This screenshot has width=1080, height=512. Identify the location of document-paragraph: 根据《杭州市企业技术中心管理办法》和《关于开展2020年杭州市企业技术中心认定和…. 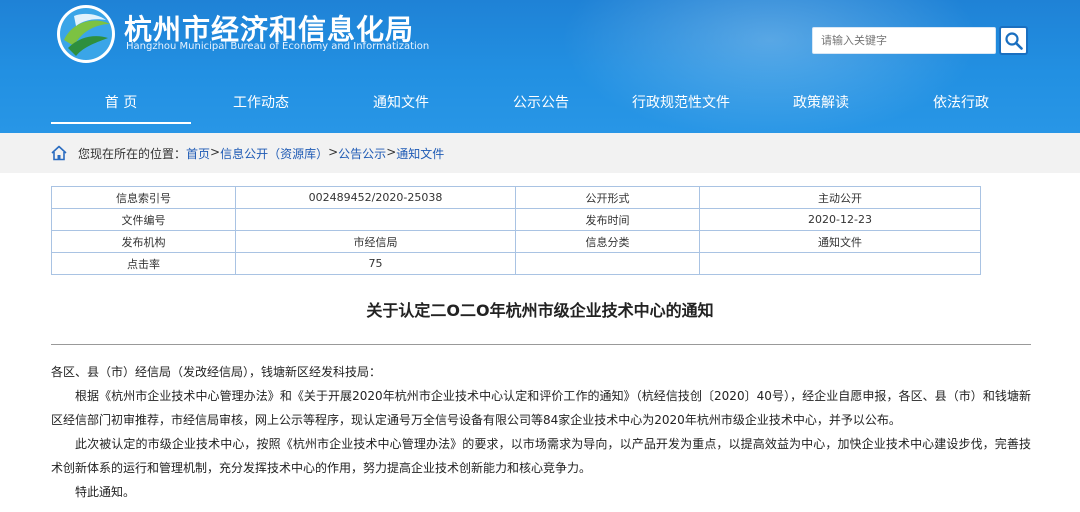
(541, 408).